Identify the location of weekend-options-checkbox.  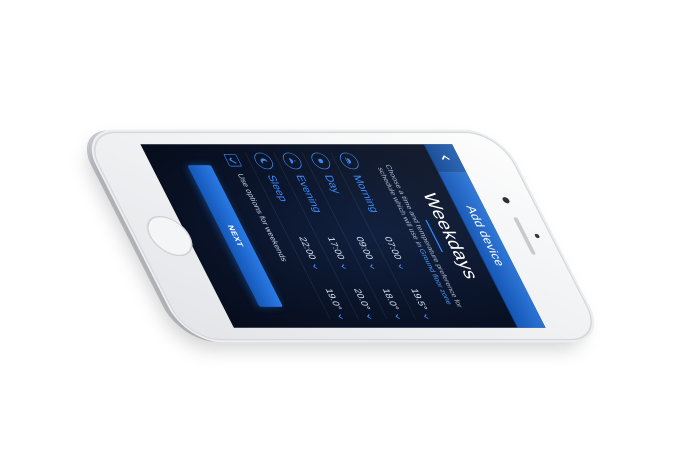
(233, 160).